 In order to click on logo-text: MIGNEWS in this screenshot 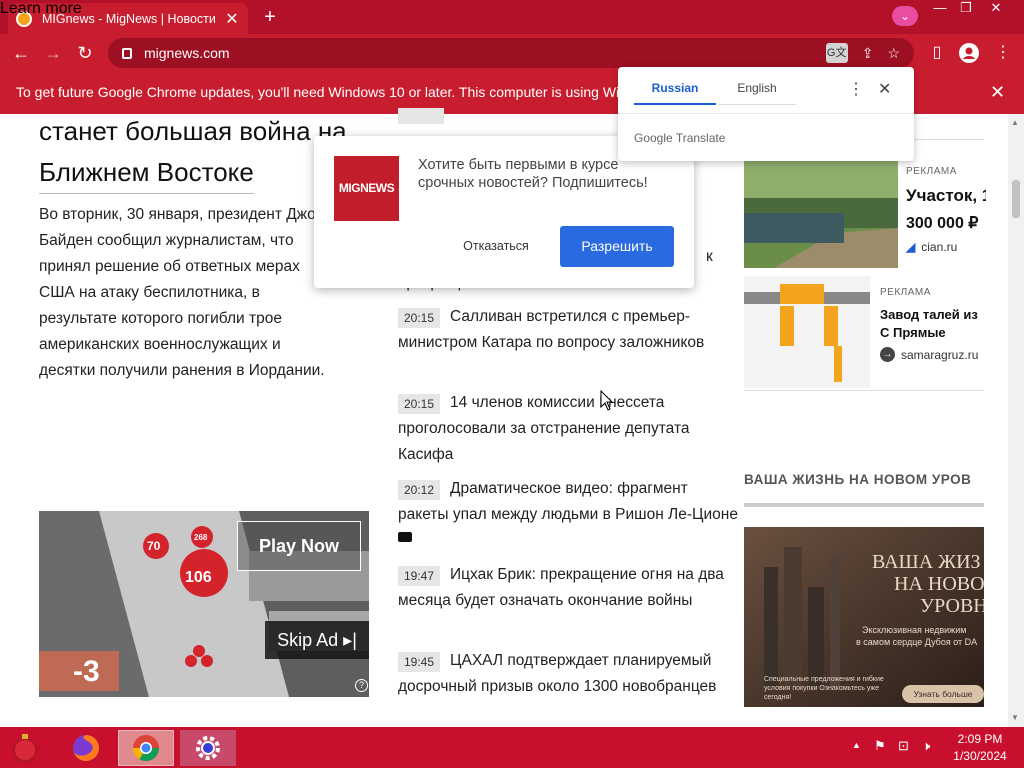, I will do `click(366, 188)`.